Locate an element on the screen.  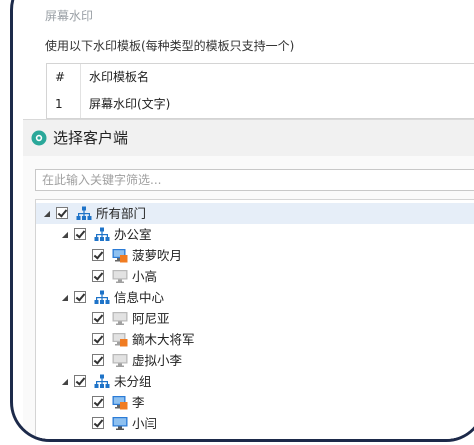
tree-node-group-office: ◢ 办公室 is located at coordinates (255, 234).